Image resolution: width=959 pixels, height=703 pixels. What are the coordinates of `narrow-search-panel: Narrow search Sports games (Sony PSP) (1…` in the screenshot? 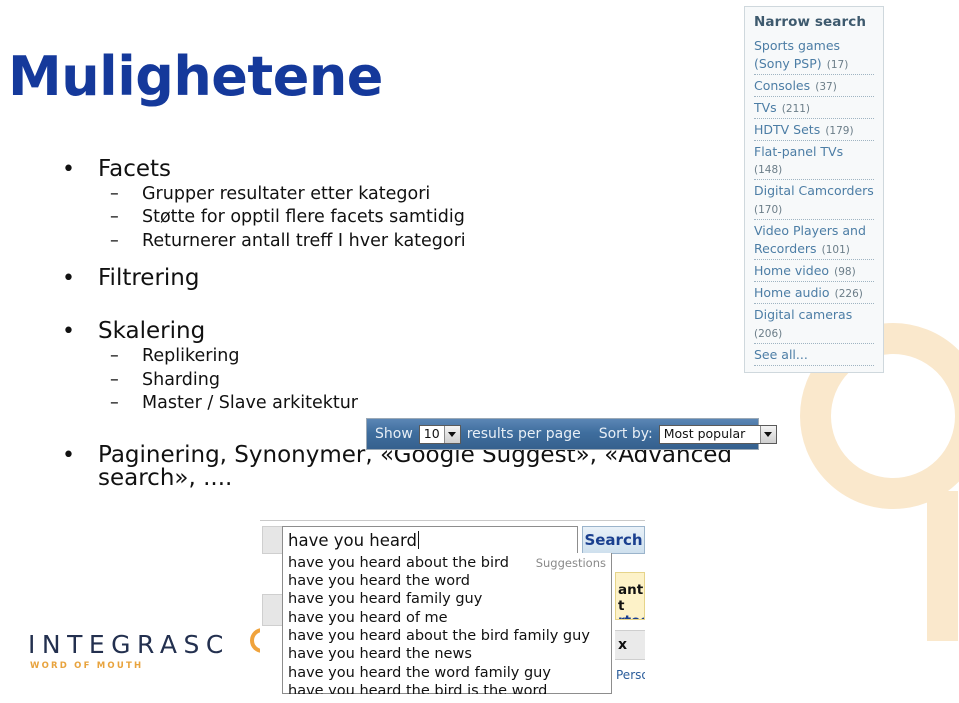 It's located at (814, 189).